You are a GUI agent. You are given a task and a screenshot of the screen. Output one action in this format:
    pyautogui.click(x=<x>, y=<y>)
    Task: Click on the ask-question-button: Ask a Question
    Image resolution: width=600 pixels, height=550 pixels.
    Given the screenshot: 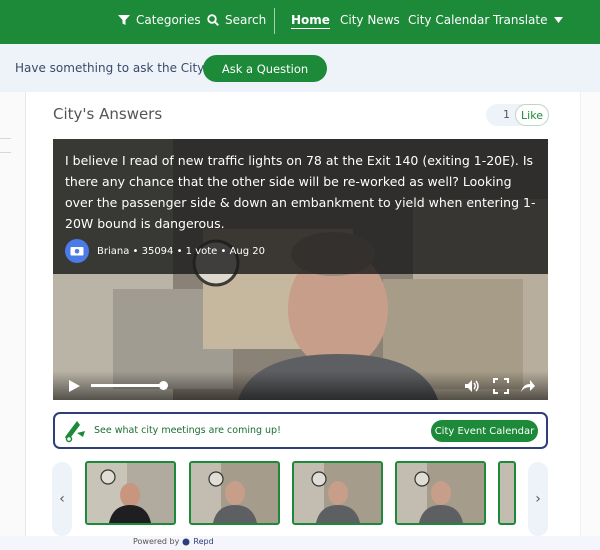 What is the action you would take?
    pyautogui.click(x=265, y=68)
    